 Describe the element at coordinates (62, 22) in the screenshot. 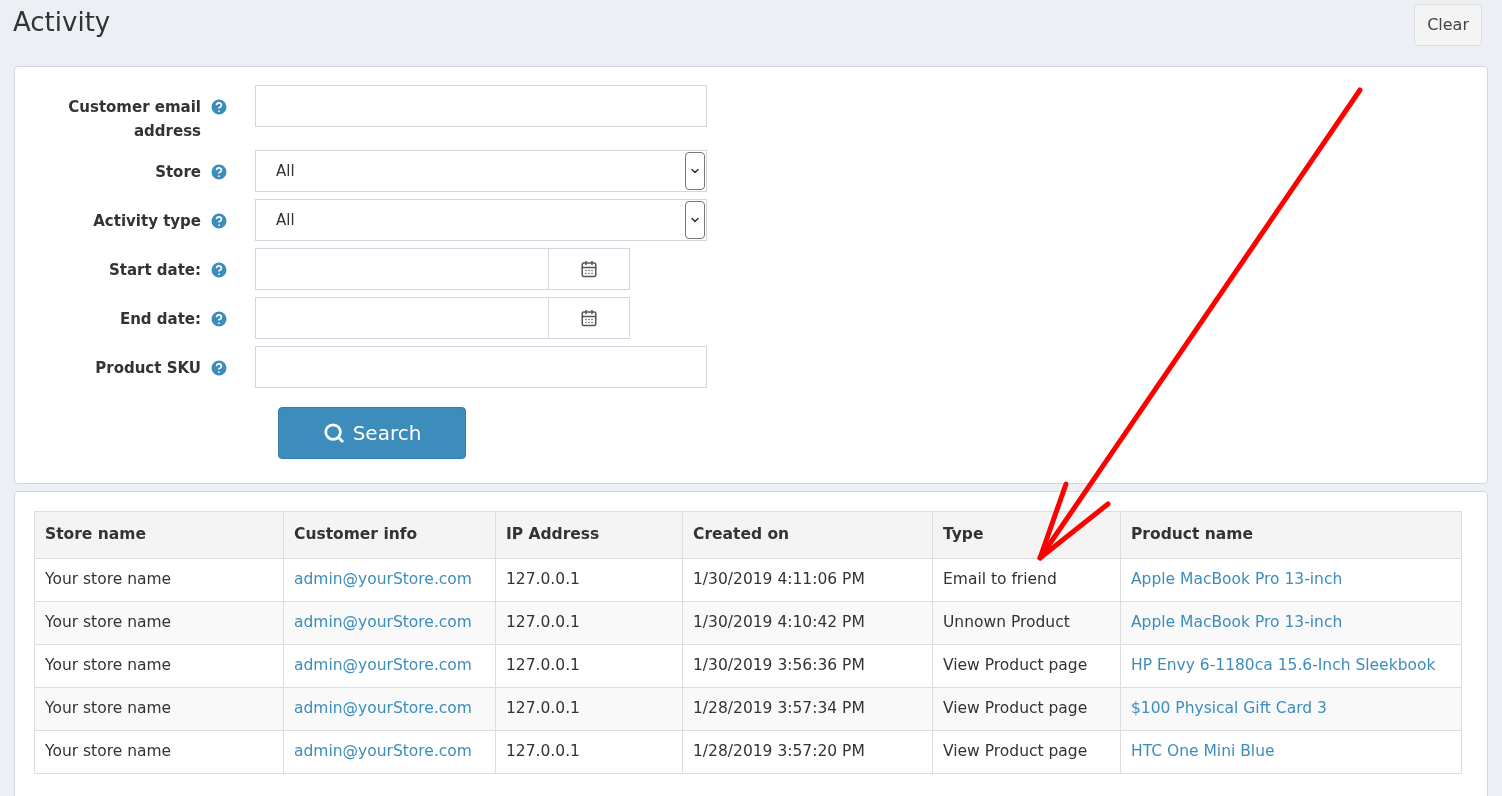

I see `page-title: Activity` at that location.